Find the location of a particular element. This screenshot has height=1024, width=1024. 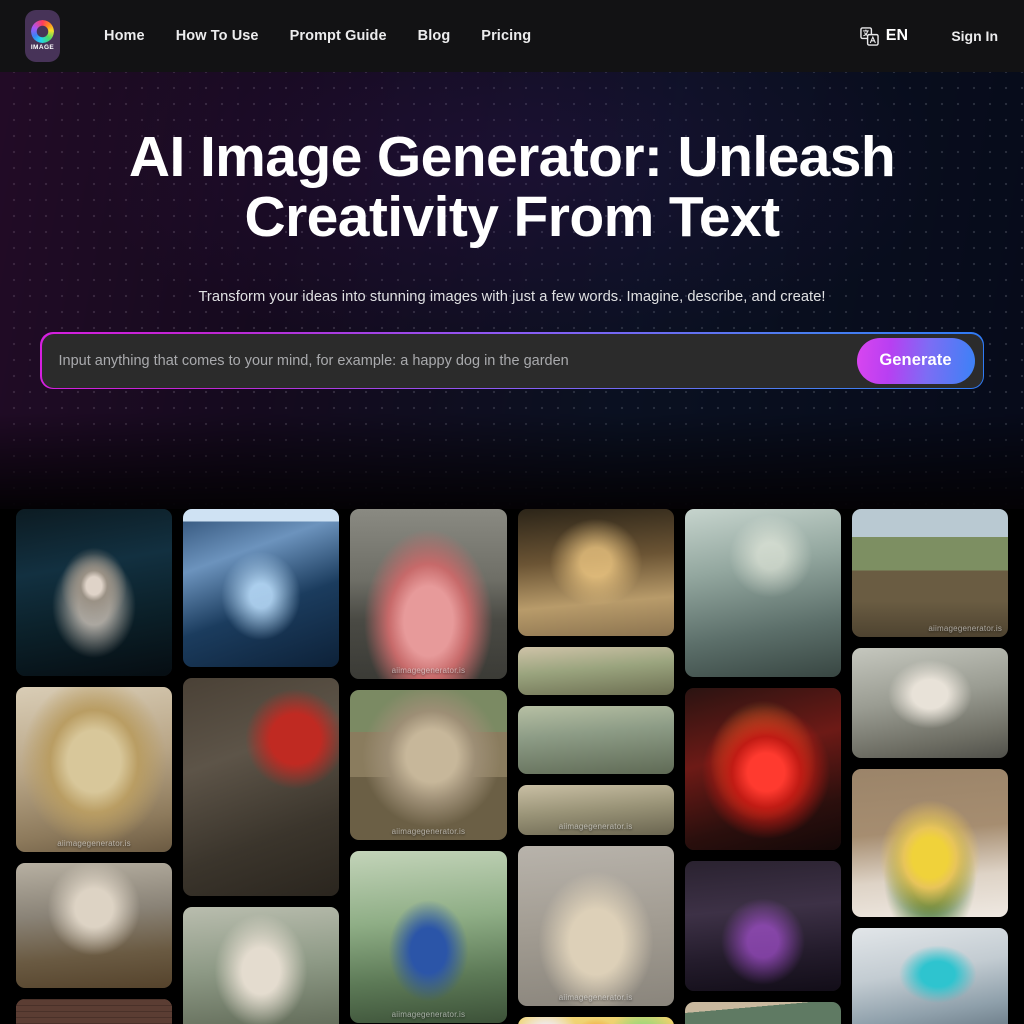

nav-item-pricing: Pricing is located at coordinates (506, 36).